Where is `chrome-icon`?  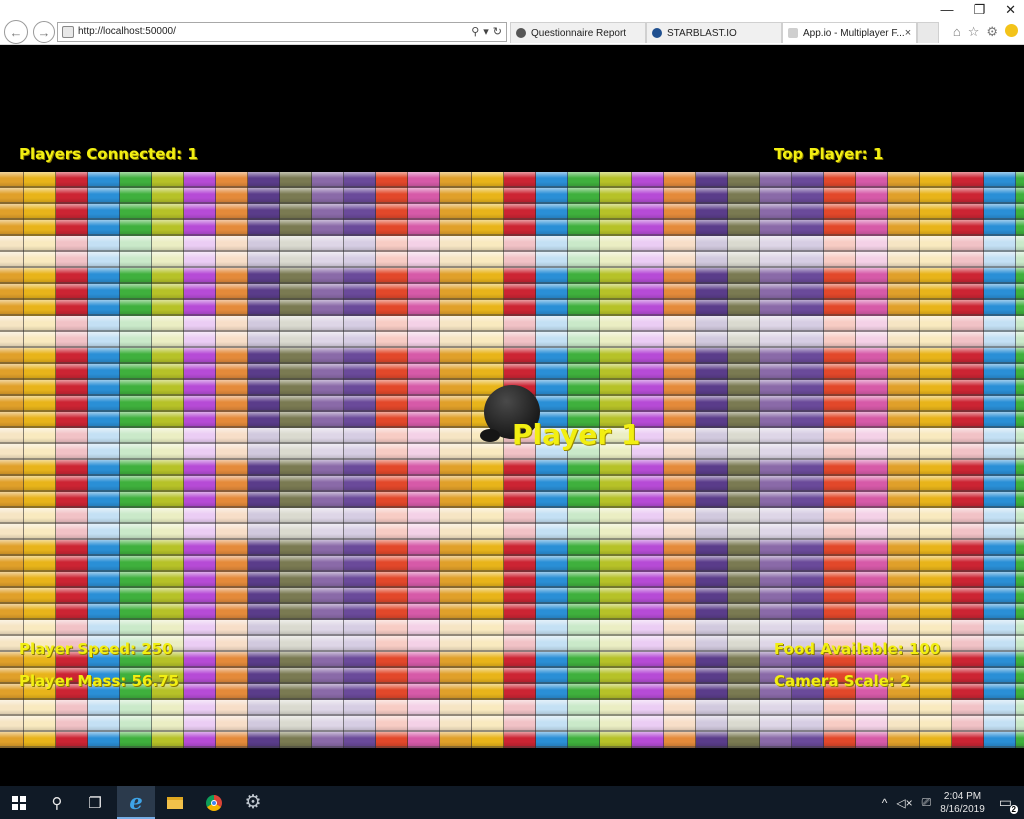 chrome-icon is located at coordinates (214, 802).